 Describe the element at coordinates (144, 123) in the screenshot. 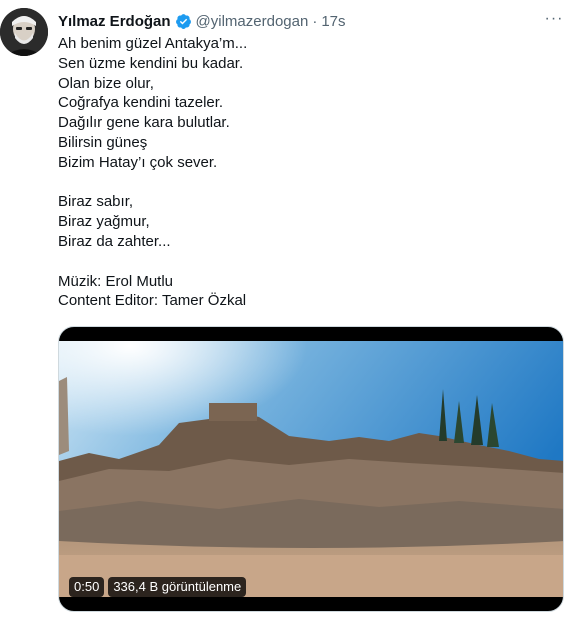

I see `tweet-text-line: Dağılır gene kara bulutlar.` at that location.